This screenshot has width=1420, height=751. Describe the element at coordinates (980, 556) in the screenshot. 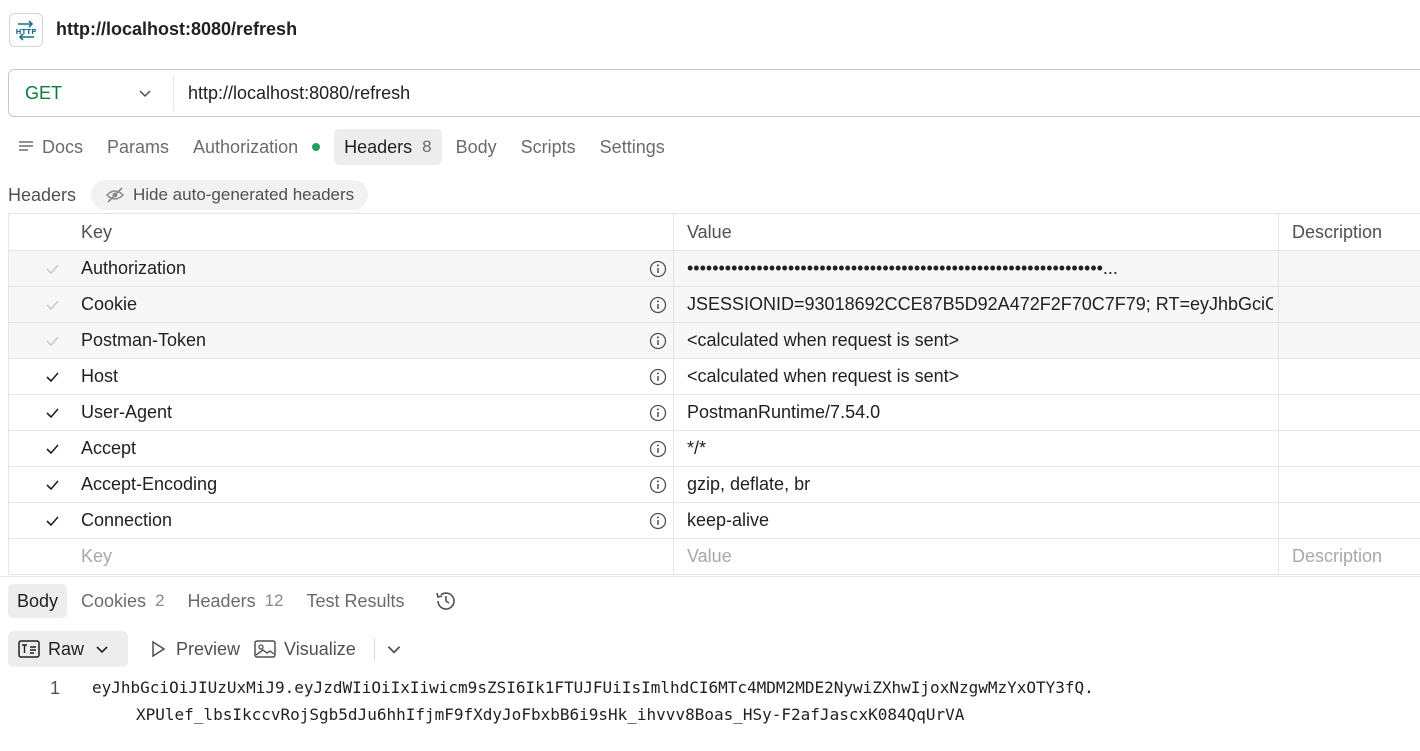

I see `new-value-input: Value` at that location.